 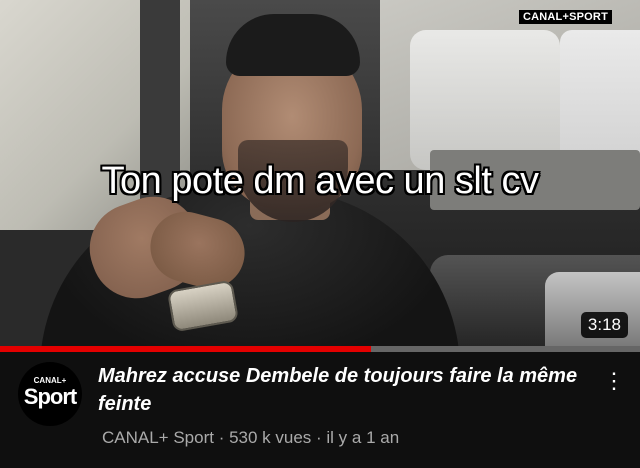 I want to click on more-options-icon: ⋮, so click(x=614, y=381).